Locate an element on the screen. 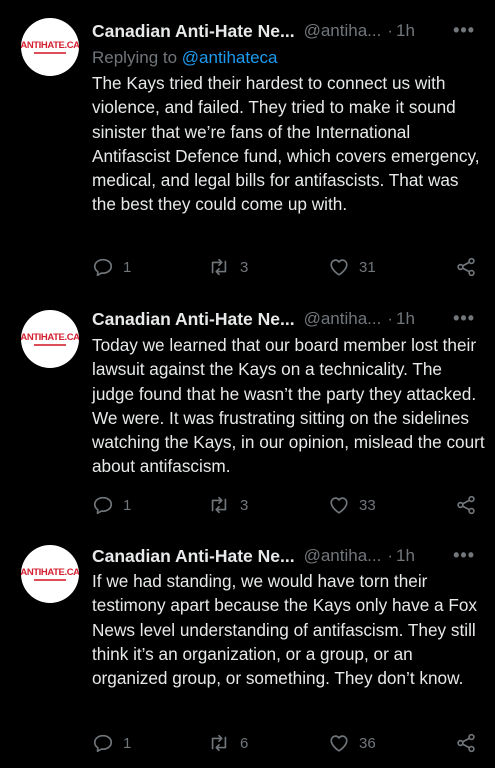 The height and width of the screenshot is (768, 495). action-bar: 1 3 31 is located at coordinates (284, 267).